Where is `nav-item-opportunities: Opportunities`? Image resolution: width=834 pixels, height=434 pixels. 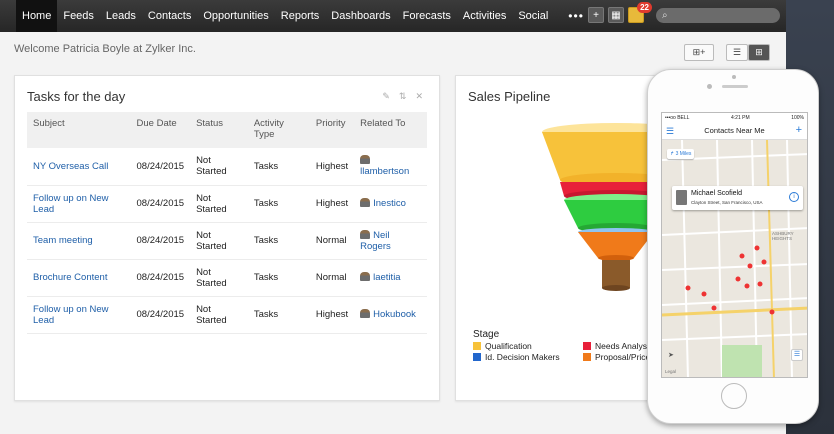
nav-item-opportunities: Opportunities is located at coordinates (235, 16).